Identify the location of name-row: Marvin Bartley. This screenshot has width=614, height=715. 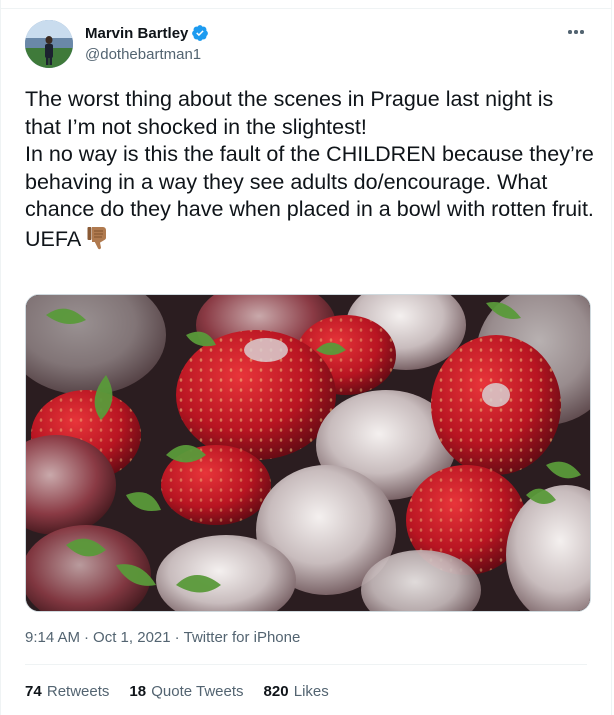
(147, 33).